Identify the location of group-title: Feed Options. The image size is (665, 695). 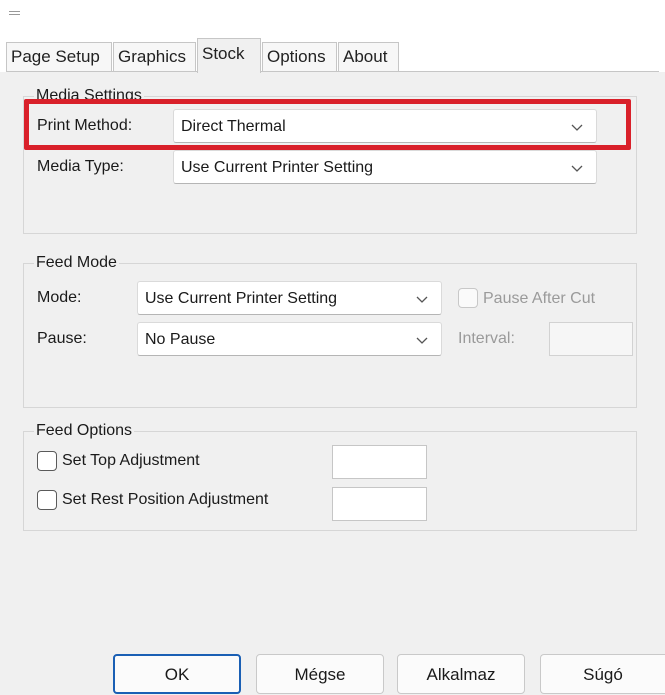
(84, 431).